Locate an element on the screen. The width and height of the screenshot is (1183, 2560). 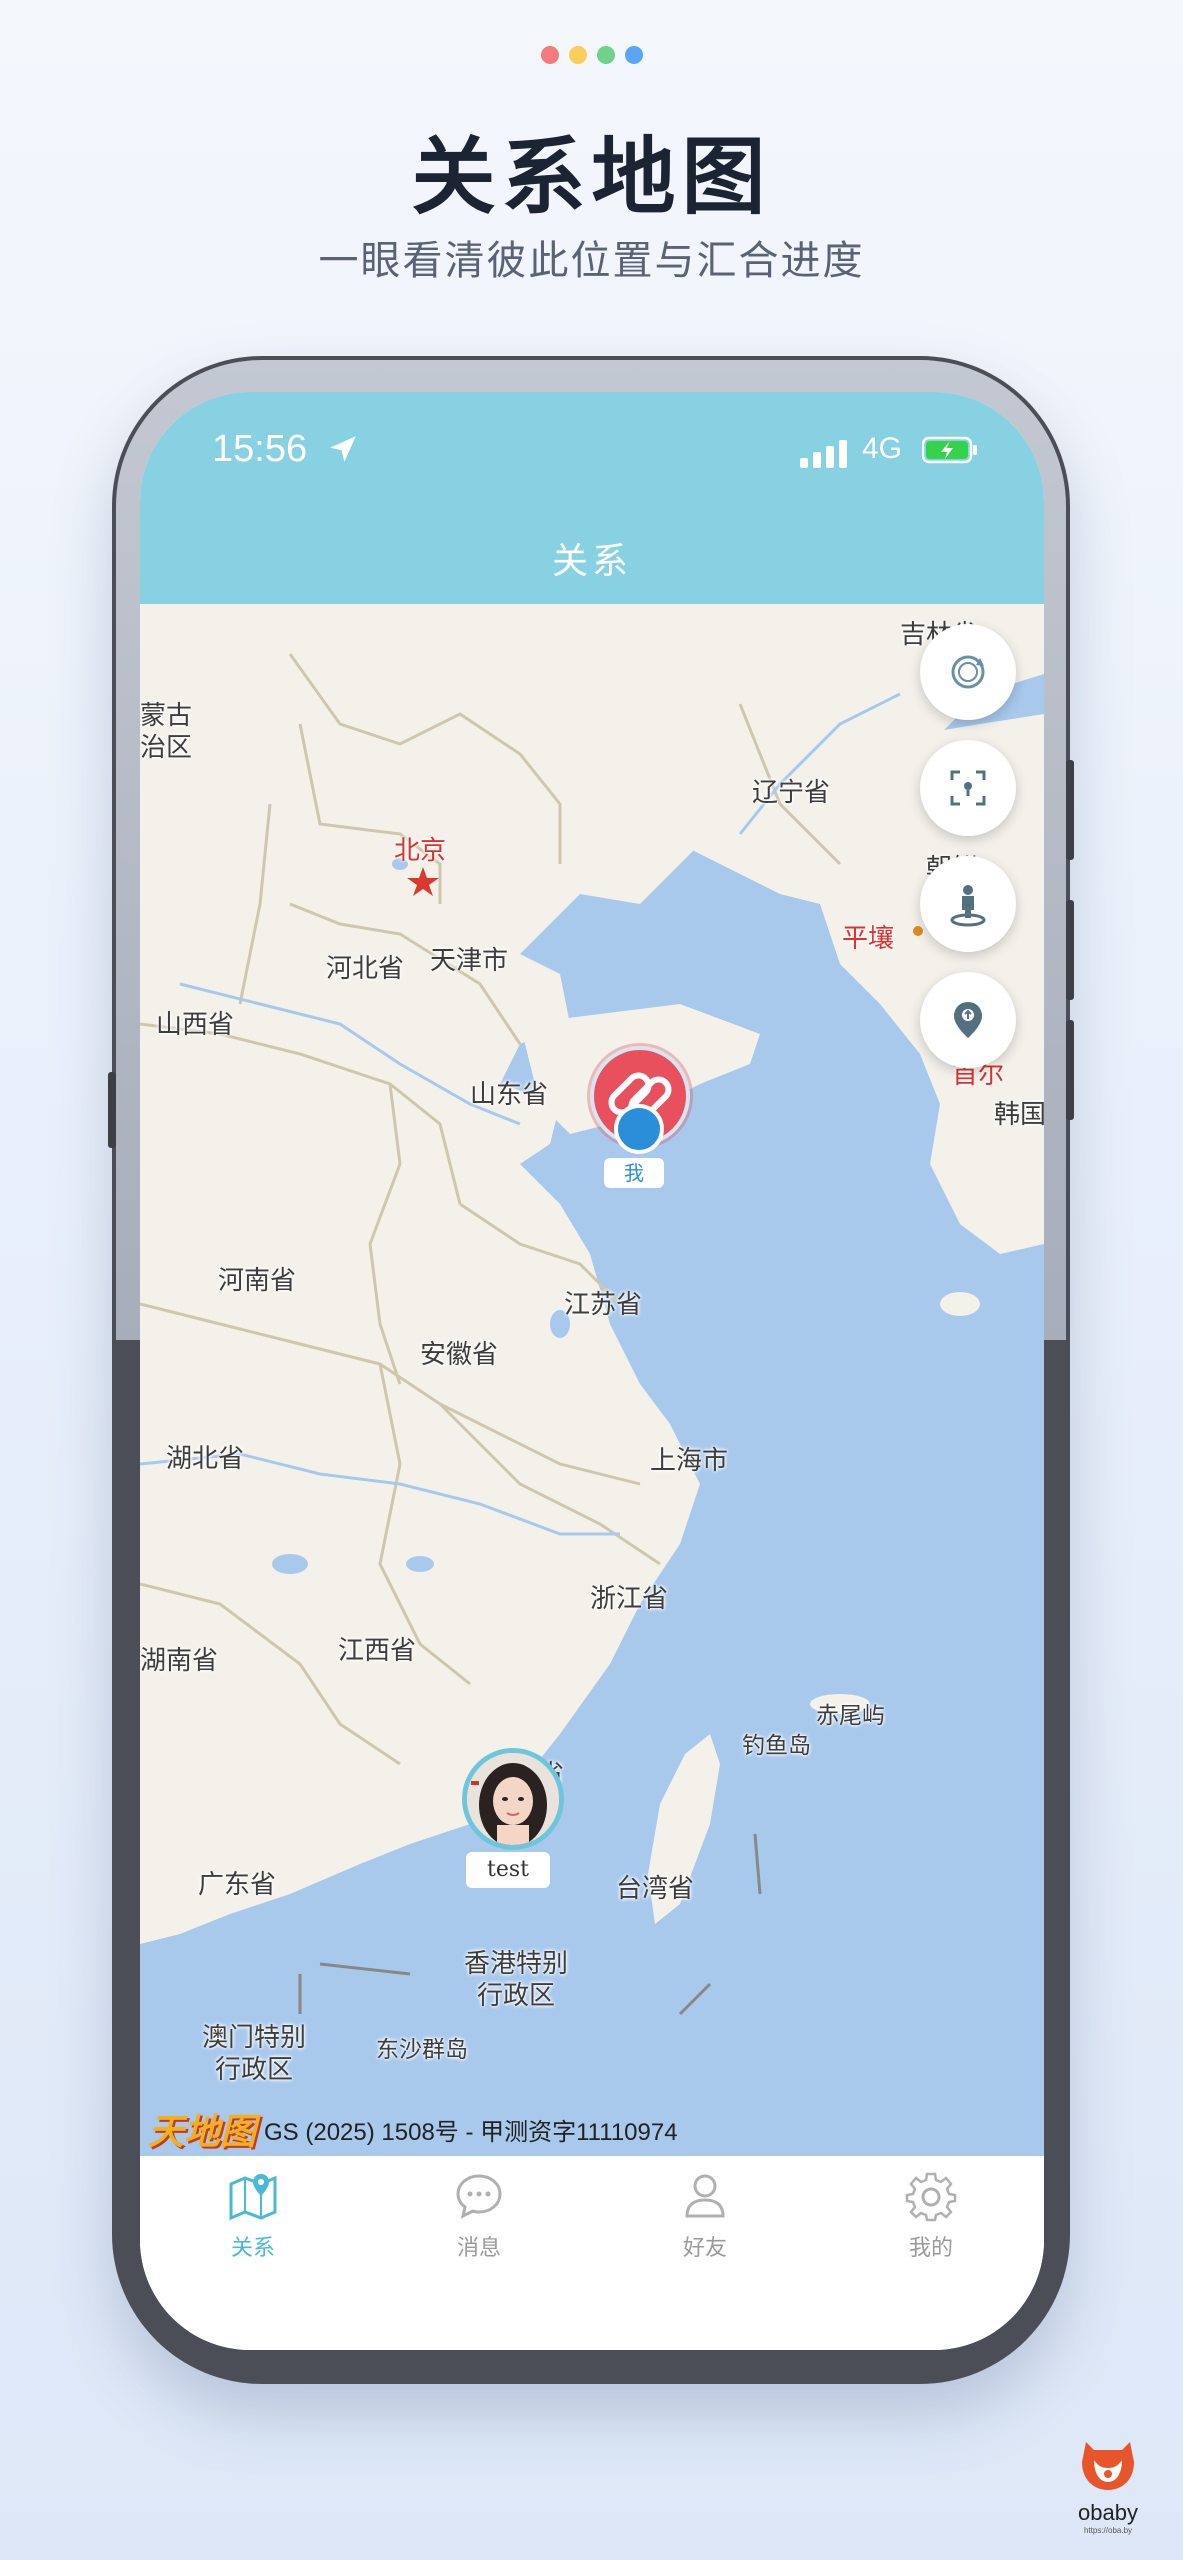
my-location-dot is located at coordinates (639, 1129).